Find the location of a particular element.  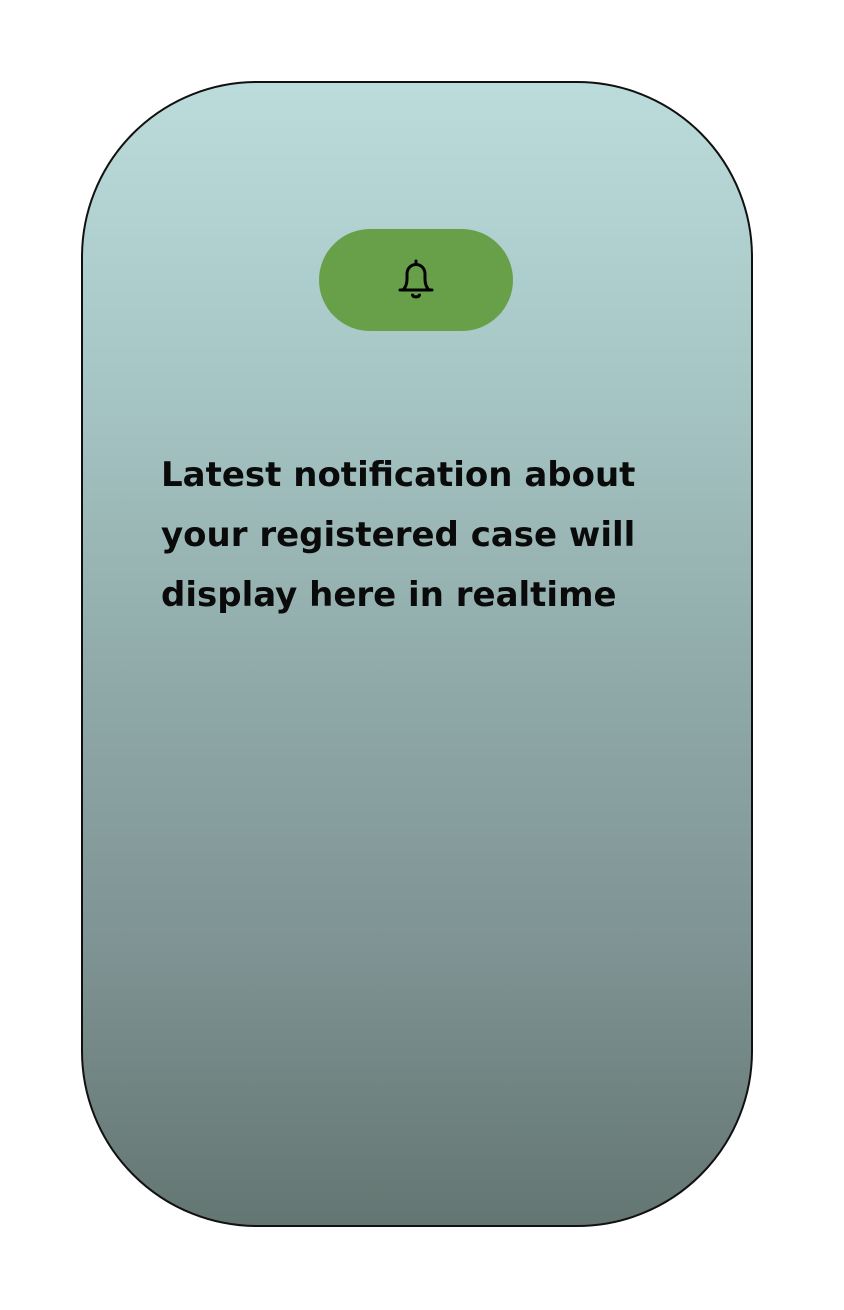

bell-icon is located at coordinates (416, 279).